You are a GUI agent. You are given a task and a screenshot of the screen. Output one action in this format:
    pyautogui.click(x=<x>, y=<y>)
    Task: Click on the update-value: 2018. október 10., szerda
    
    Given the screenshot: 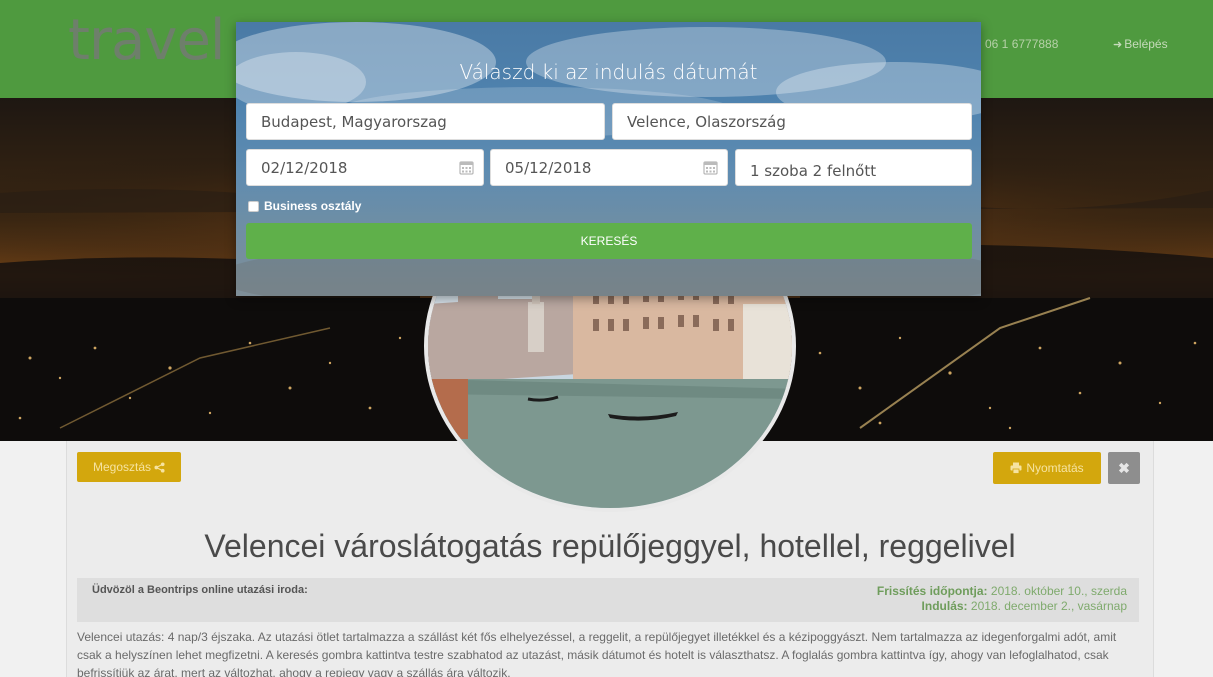 What is the action you would take?
    pyautogui.click(x=1058, y=591)
    